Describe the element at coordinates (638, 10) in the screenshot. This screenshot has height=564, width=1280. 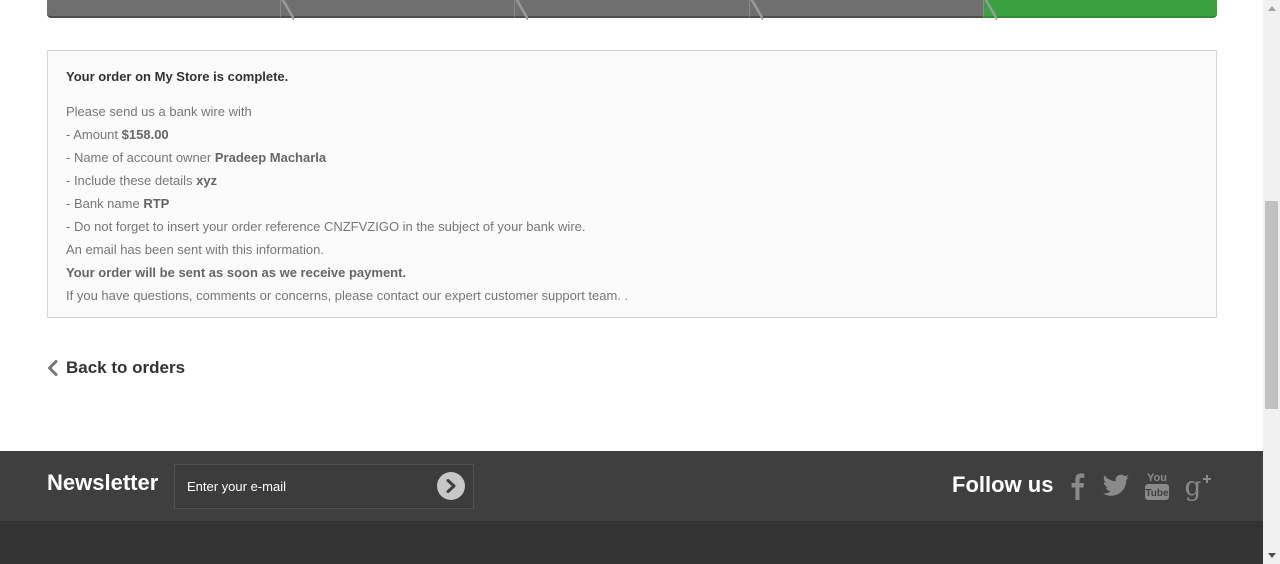
I see `step-address` at that location.